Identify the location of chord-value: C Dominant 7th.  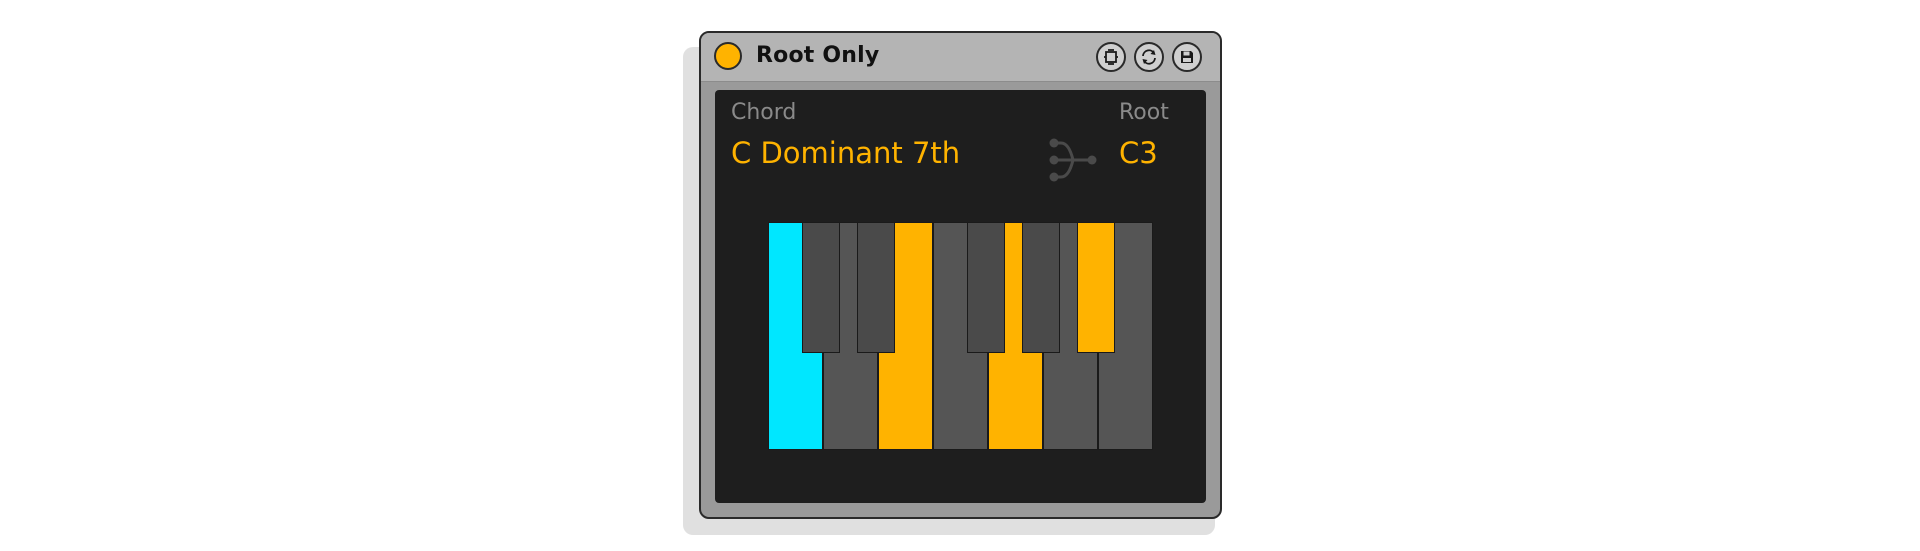
(845, 153).